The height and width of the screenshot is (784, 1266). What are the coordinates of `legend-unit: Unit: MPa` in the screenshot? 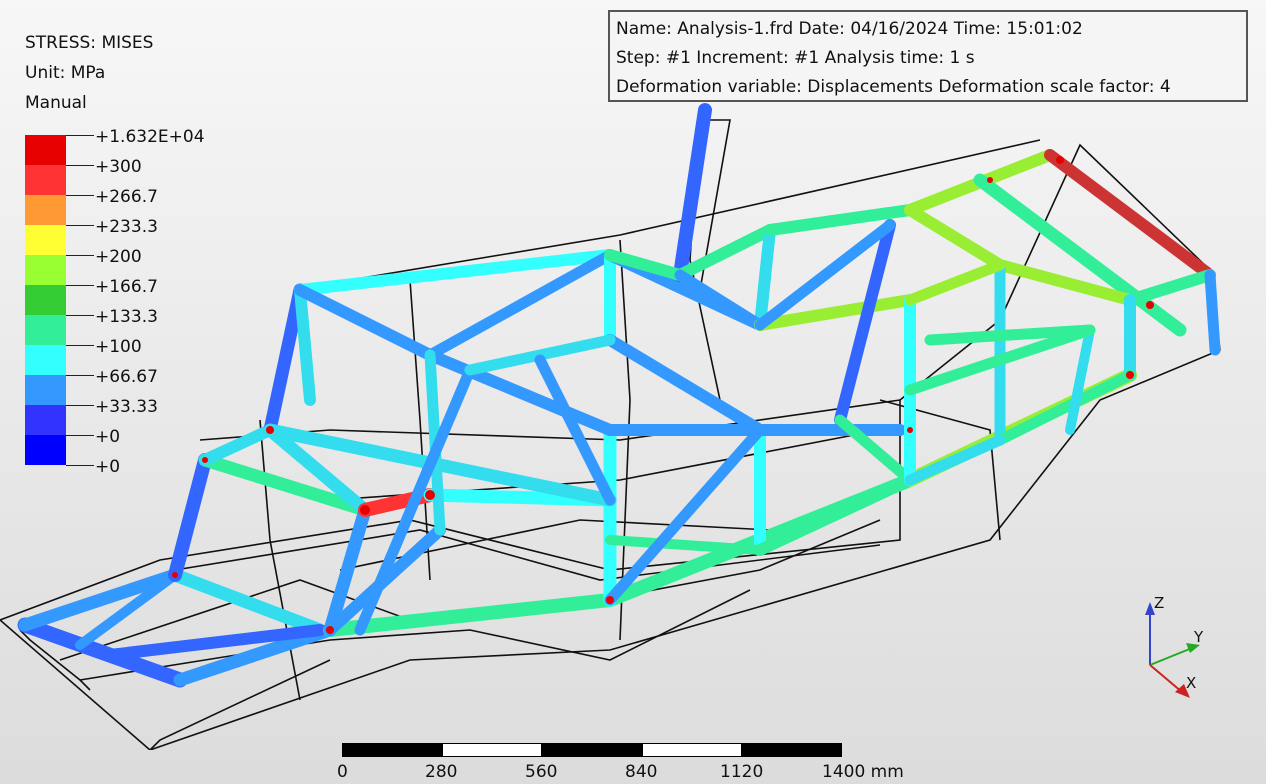 It's located at (65, 73).